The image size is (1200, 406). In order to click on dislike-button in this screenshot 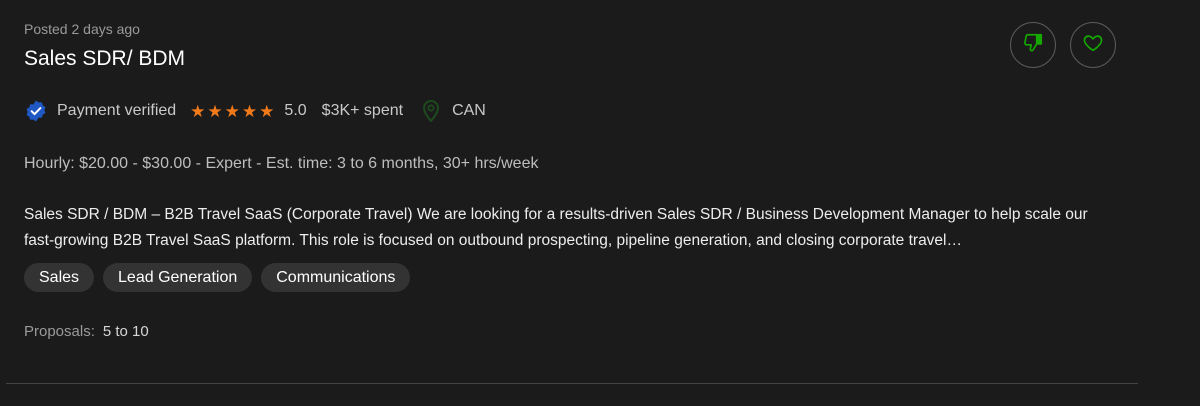, I will do `click(1033, 45)`.